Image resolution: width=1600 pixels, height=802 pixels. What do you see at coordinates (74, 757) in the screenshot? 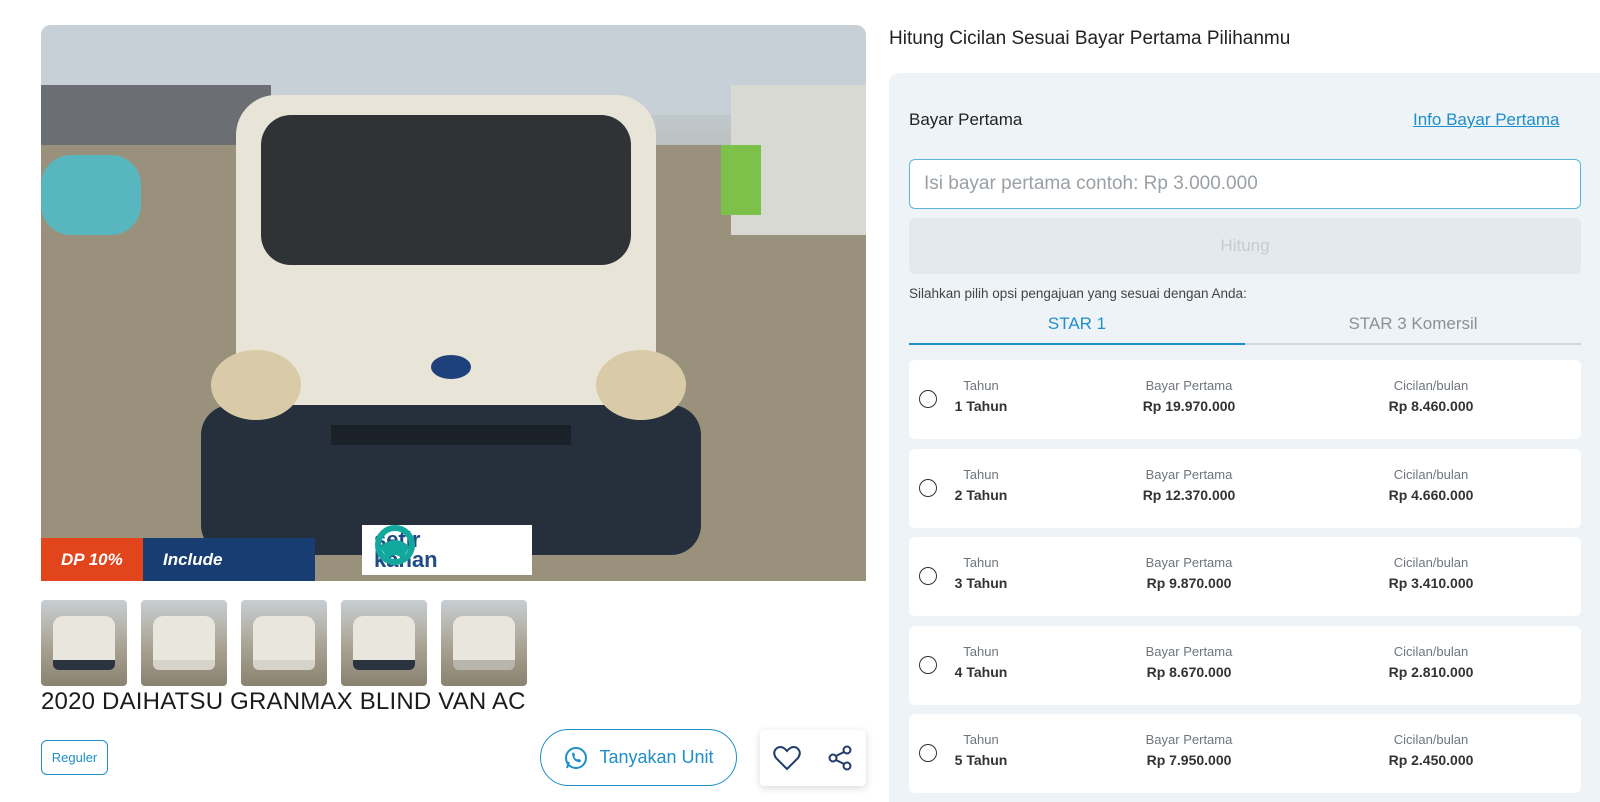
I see `category-tag: Reguler` at bounding box center [74, 757].